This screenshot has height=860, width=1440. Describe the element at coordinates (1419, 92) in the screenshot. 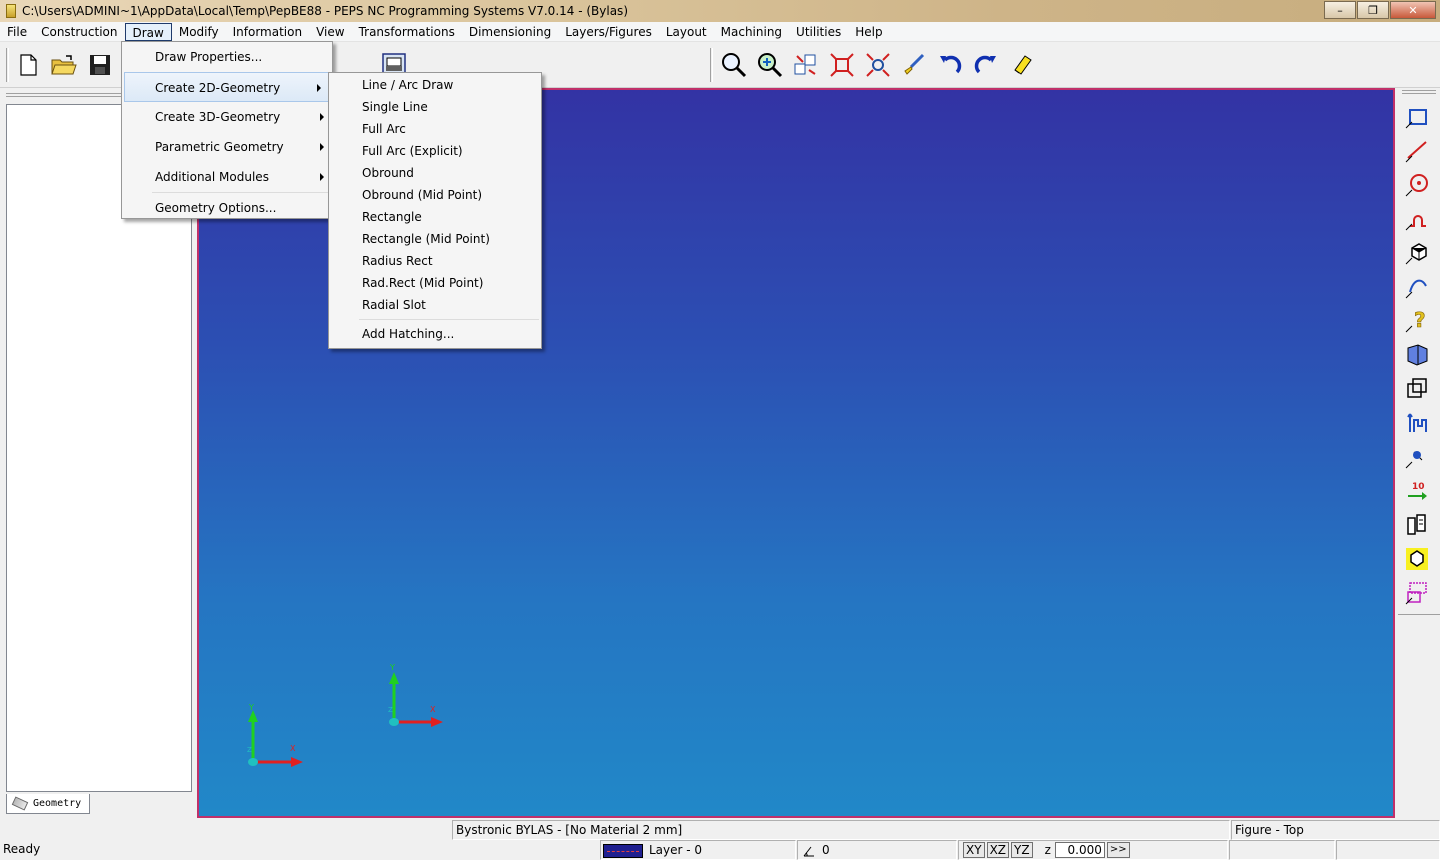

I see `right-toolbar-grip` at that location.